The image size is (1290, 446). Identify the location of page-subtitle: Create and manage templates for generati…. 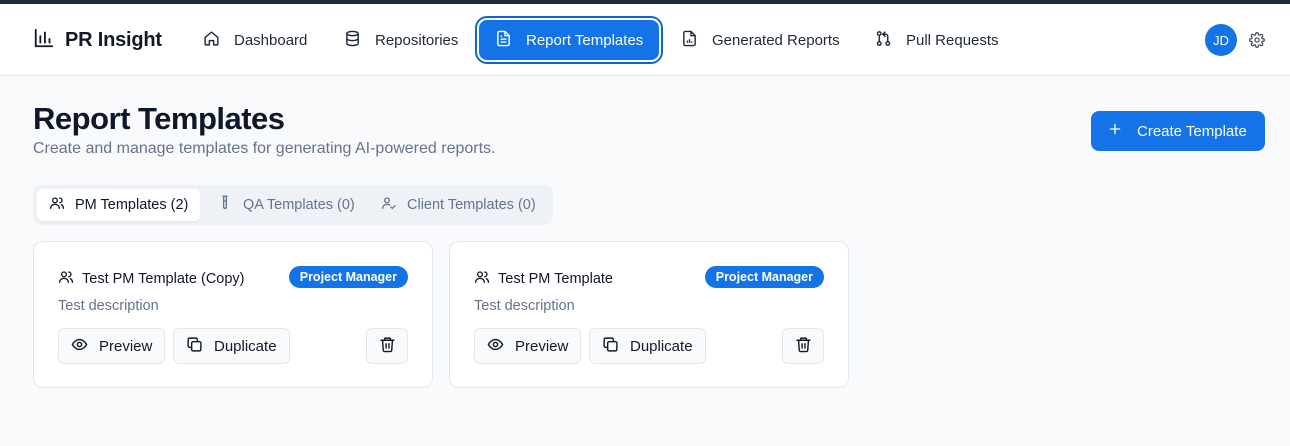
(264, 148).